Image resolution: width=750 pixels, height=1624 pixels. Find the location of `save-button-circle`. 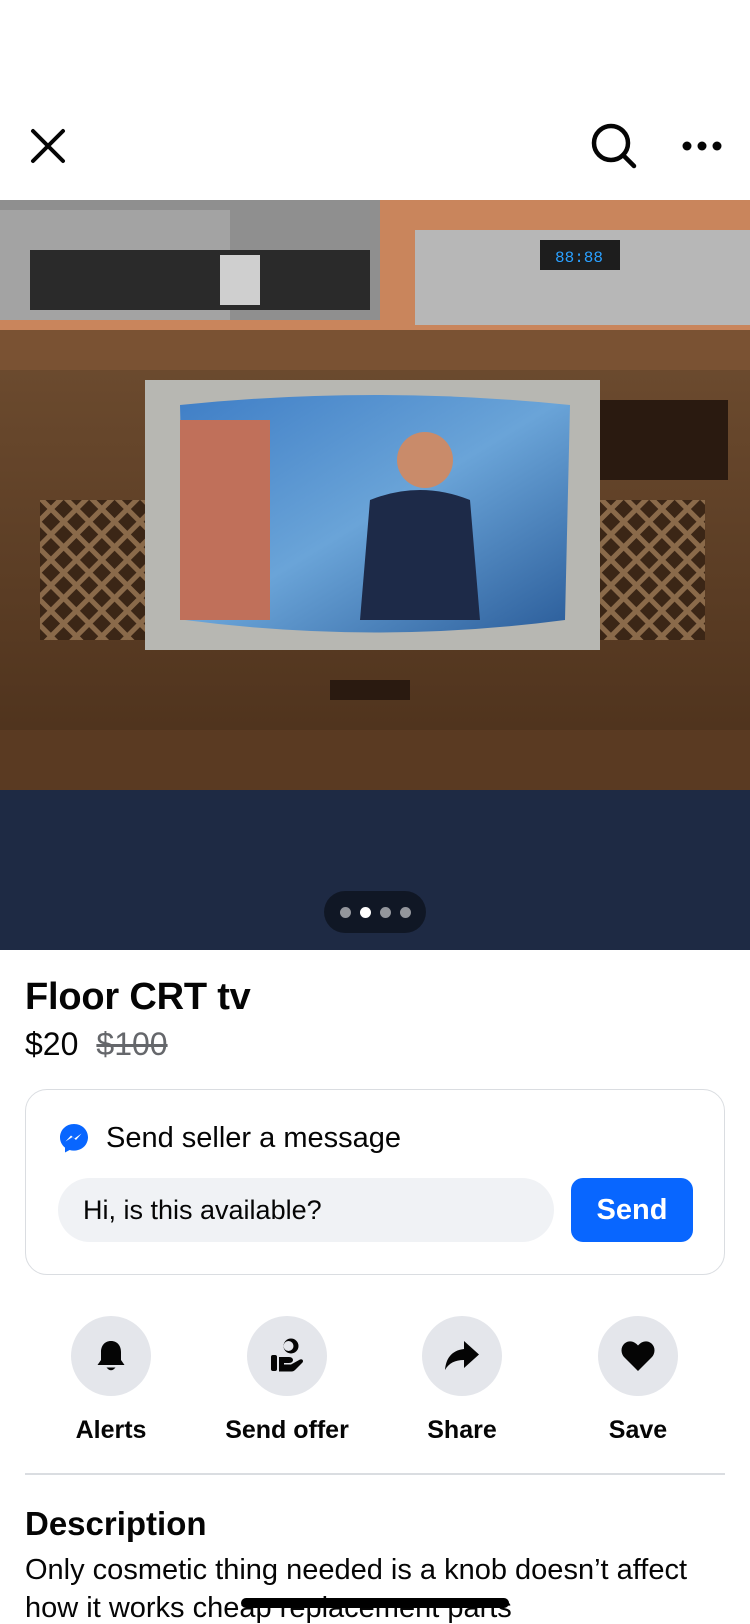

save-button-circle is located at coordinates (638, 1356).